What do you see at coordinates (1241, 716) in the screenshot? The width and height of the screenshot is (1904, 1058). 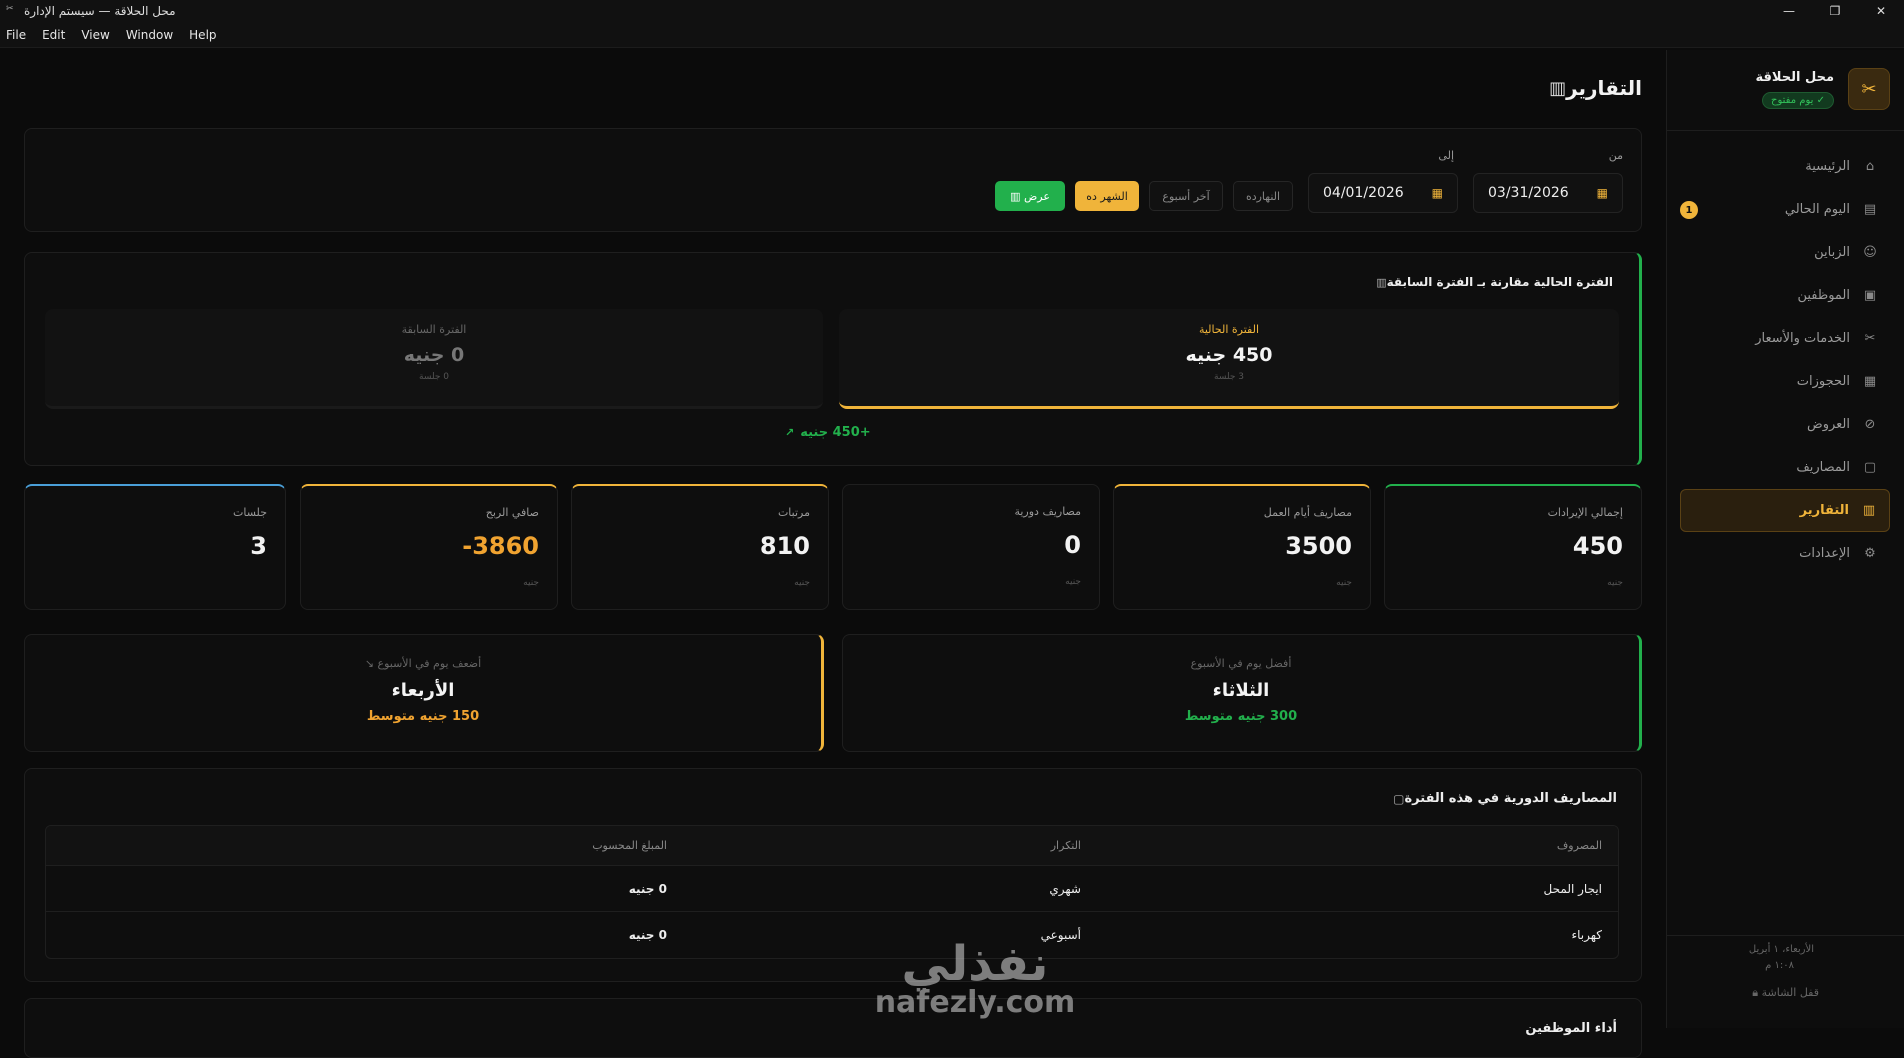 I see `best-day-average: 300 جنيه متوسط` at bounding box center [1241, 716].